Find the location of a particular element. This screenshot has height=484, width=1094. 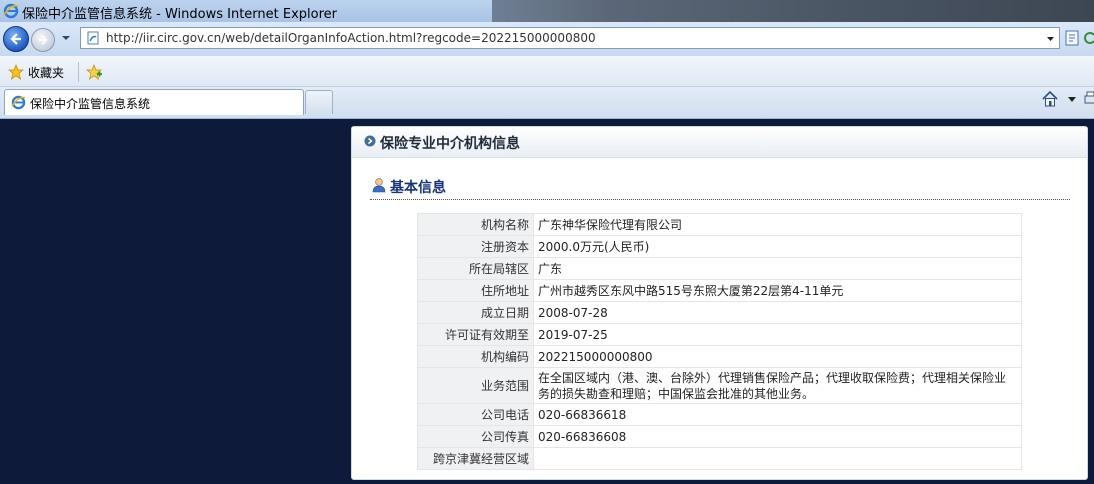

row-label: 业务范围 is located at coordinates (475, 385).